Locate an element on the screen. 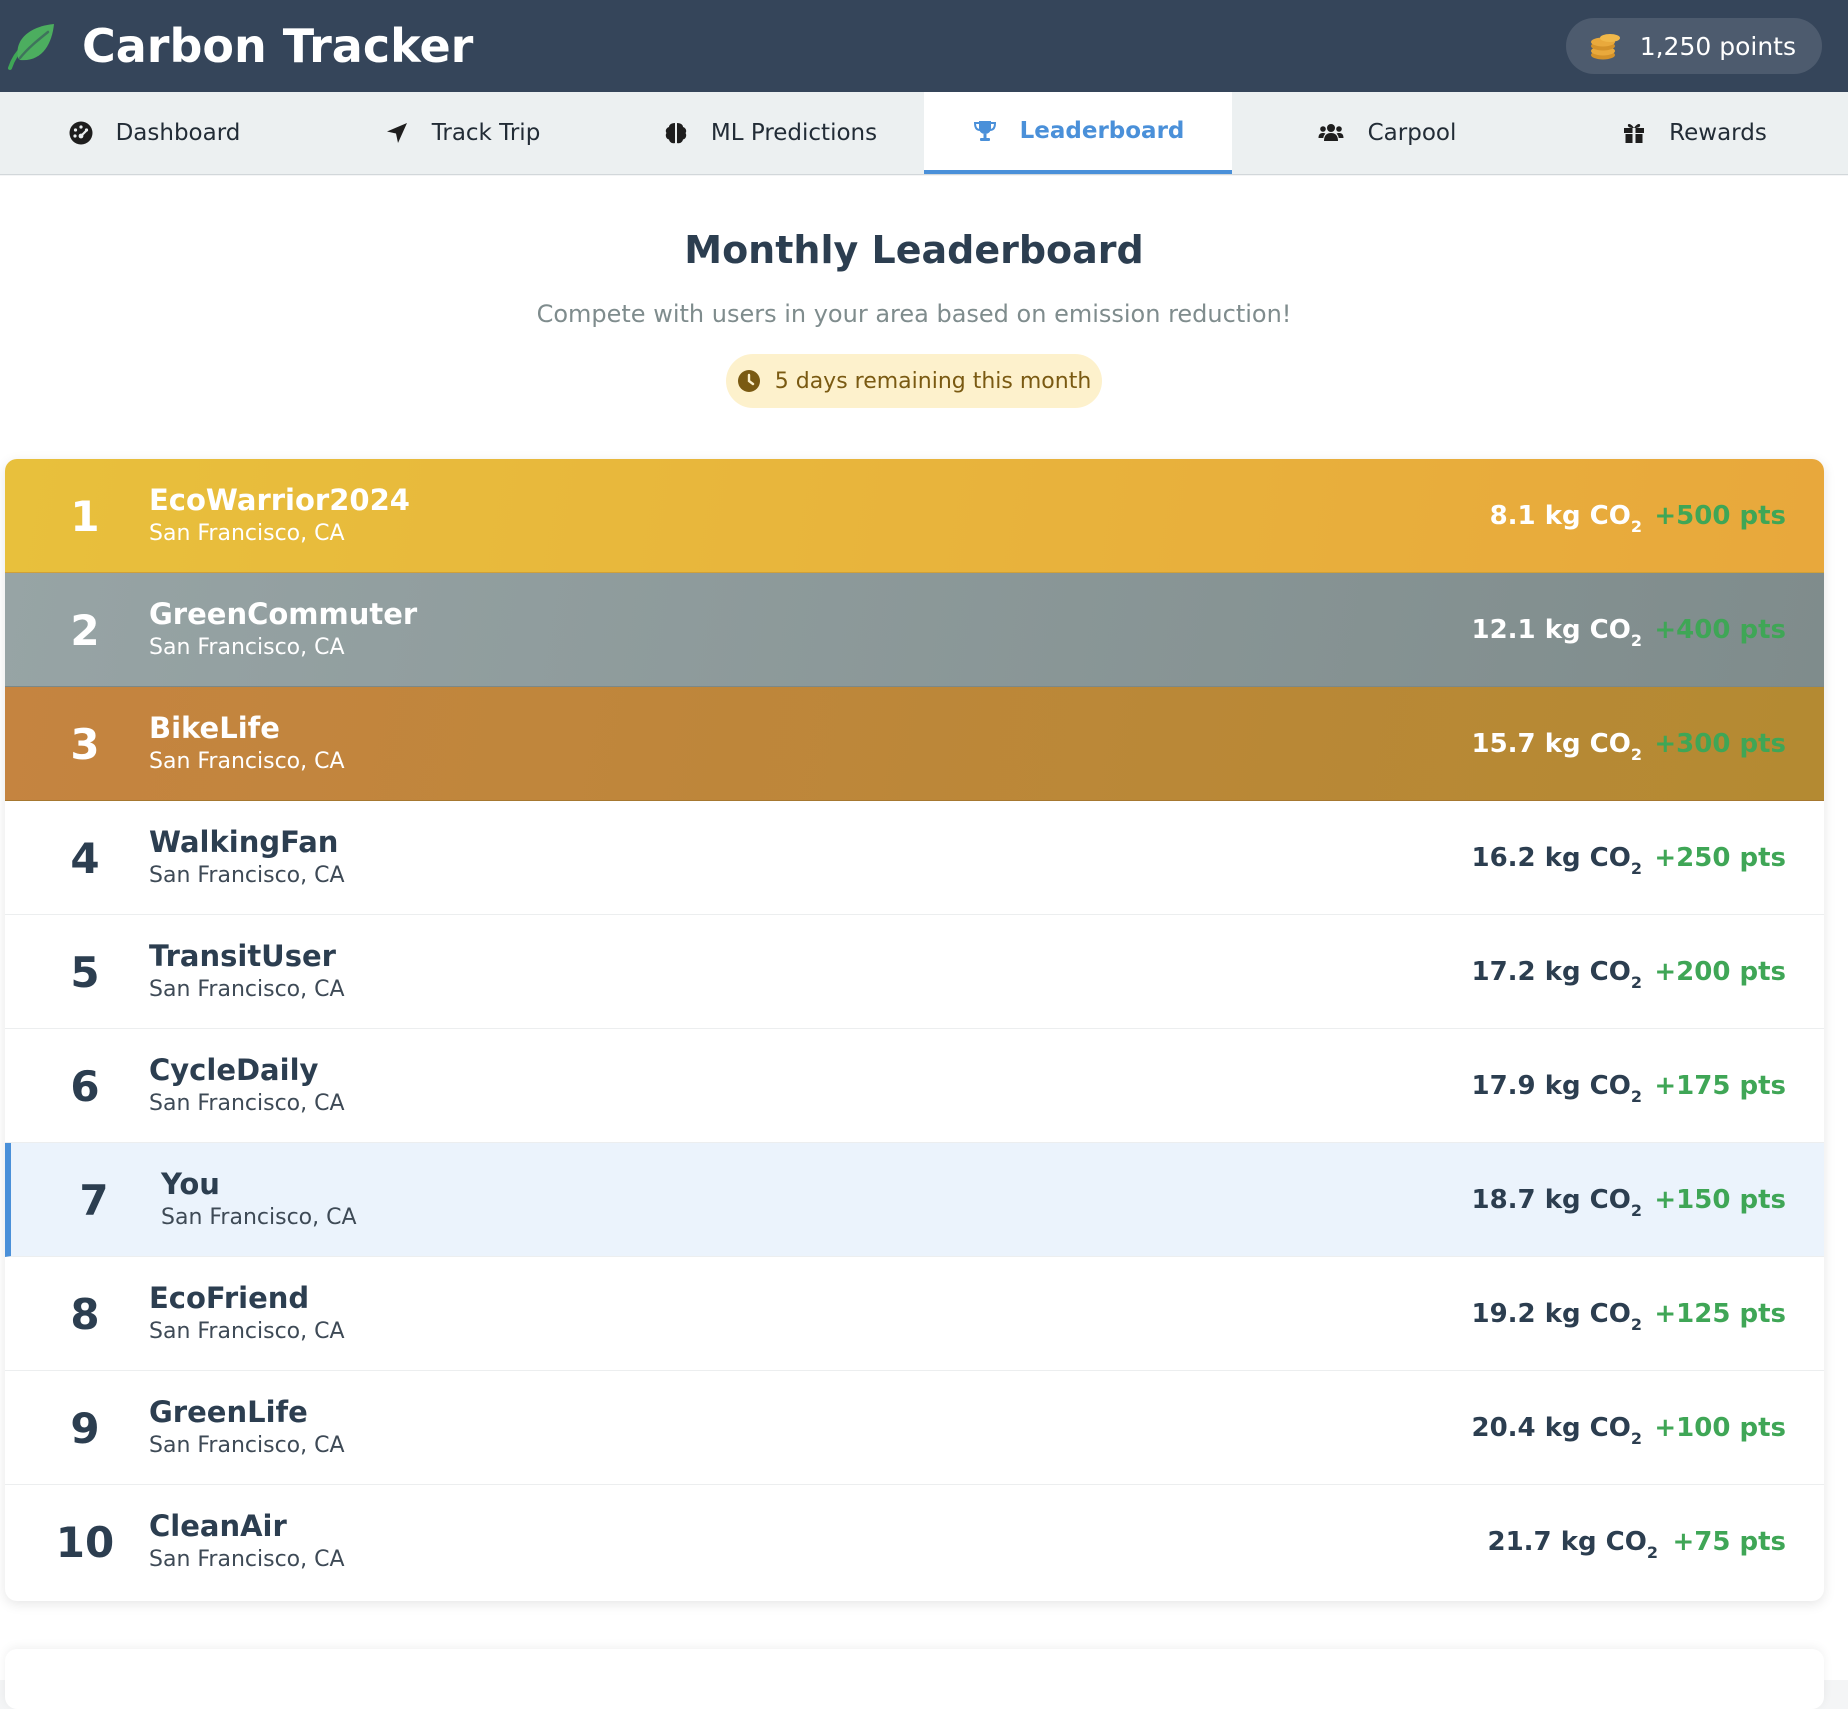 The image size is (1848, 1709). tab-ml-predictions: ML Predictions is located at coordinates (770, 133).